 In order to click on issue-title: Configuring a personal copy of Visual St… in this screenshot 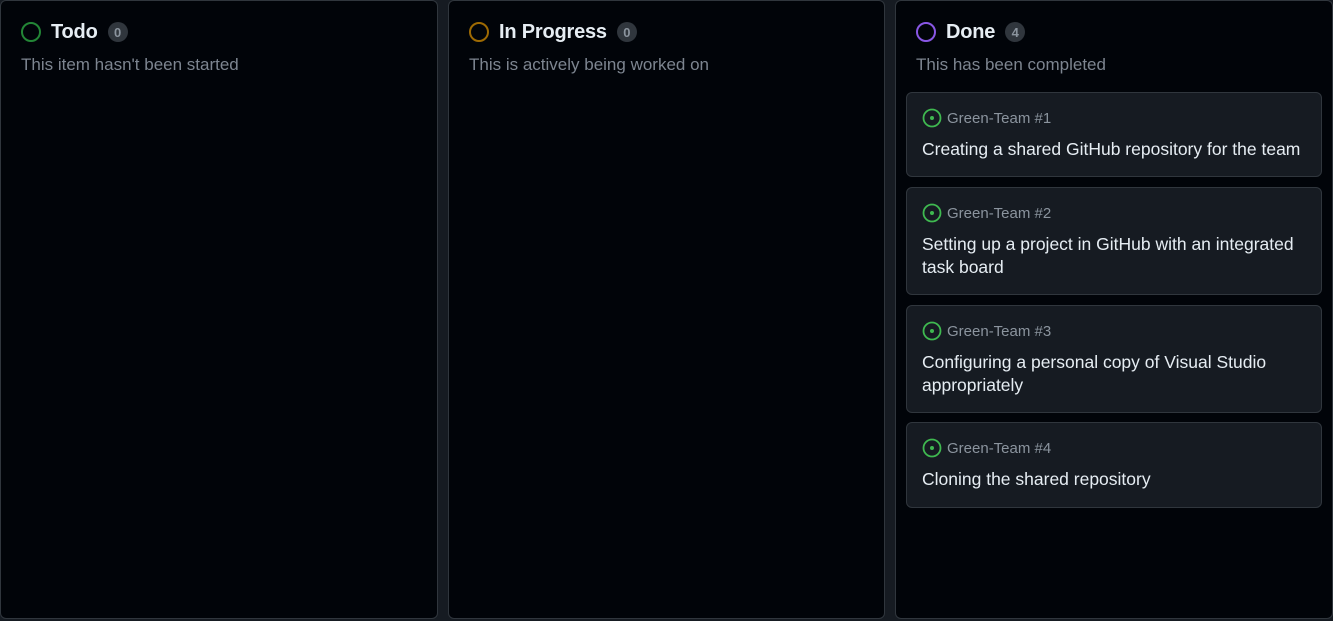, I will do `click(1114, 374)`.